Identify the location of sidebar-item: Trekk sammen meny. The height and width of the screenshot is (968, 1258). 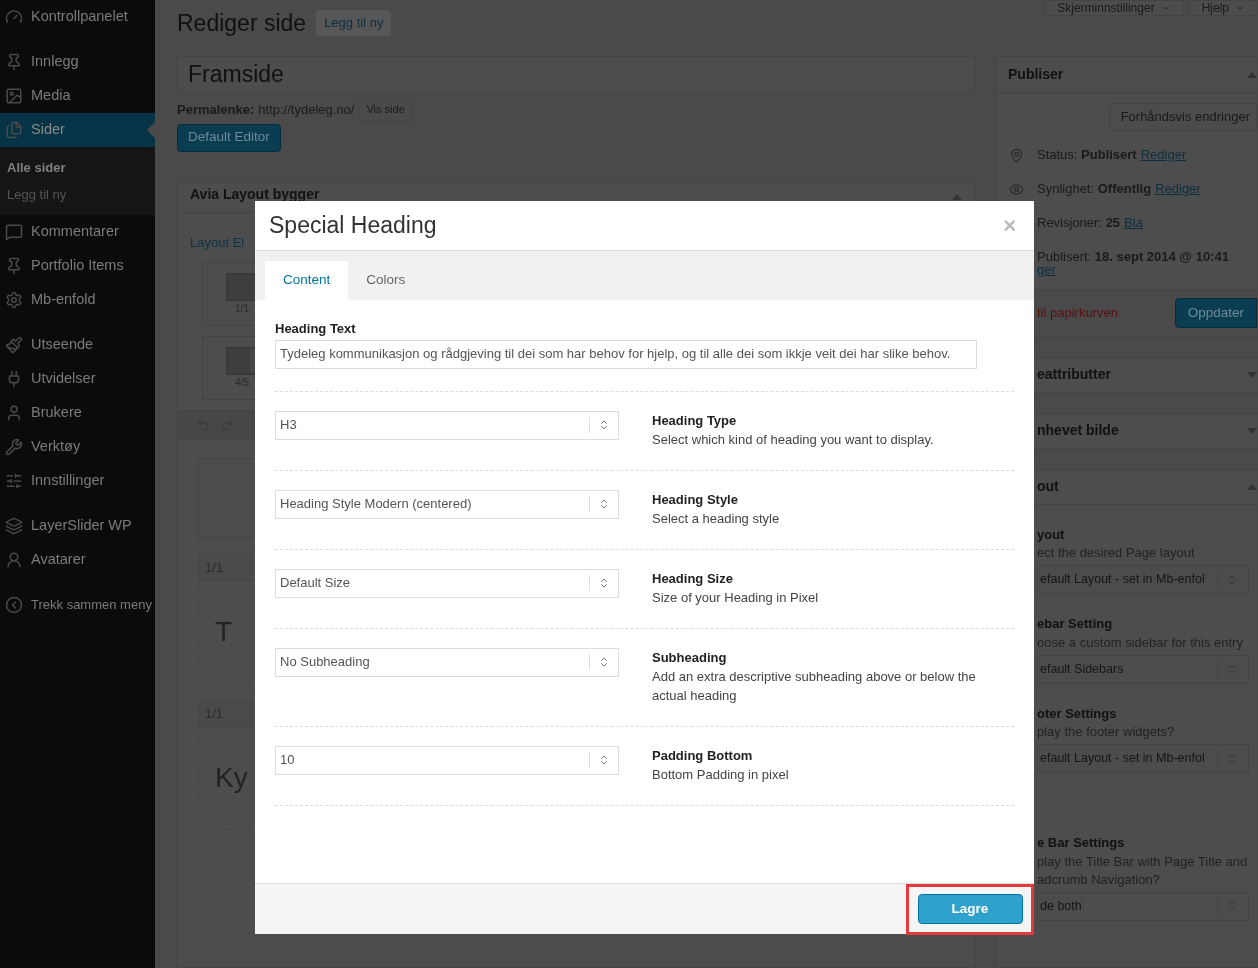
(77, 605).